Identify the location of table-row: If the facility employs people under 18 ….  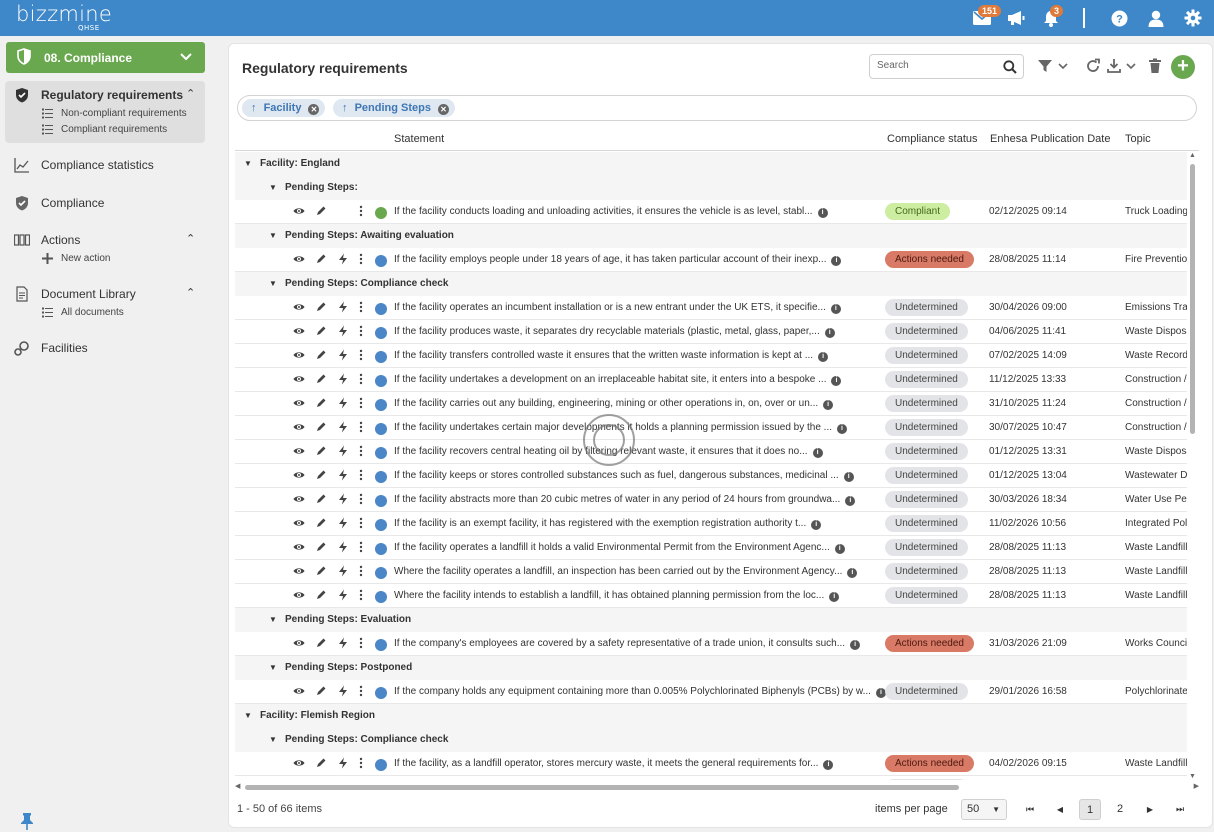
(711, 260).